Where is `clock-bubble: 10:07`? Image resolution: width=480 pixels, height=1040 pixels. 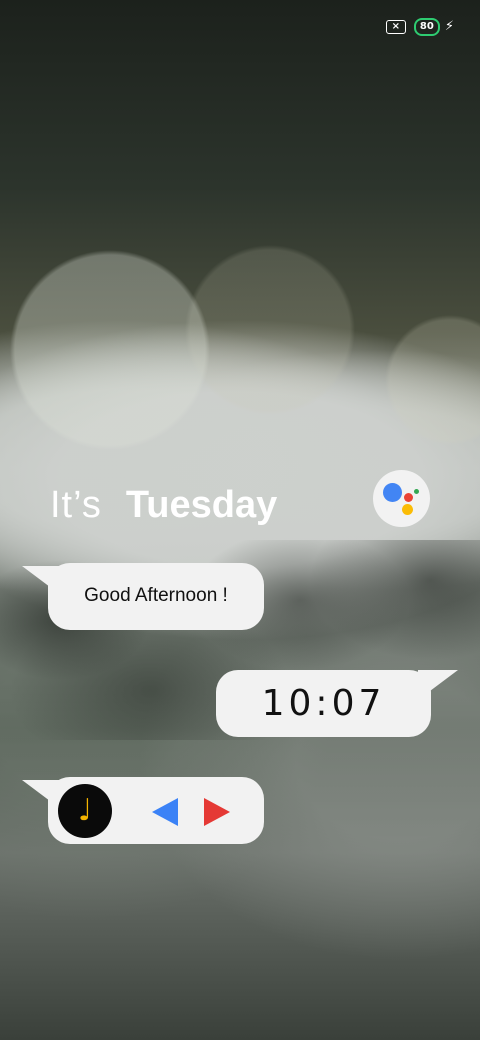
clock-bubble: 10:07 is located at coordinates (323, 703).